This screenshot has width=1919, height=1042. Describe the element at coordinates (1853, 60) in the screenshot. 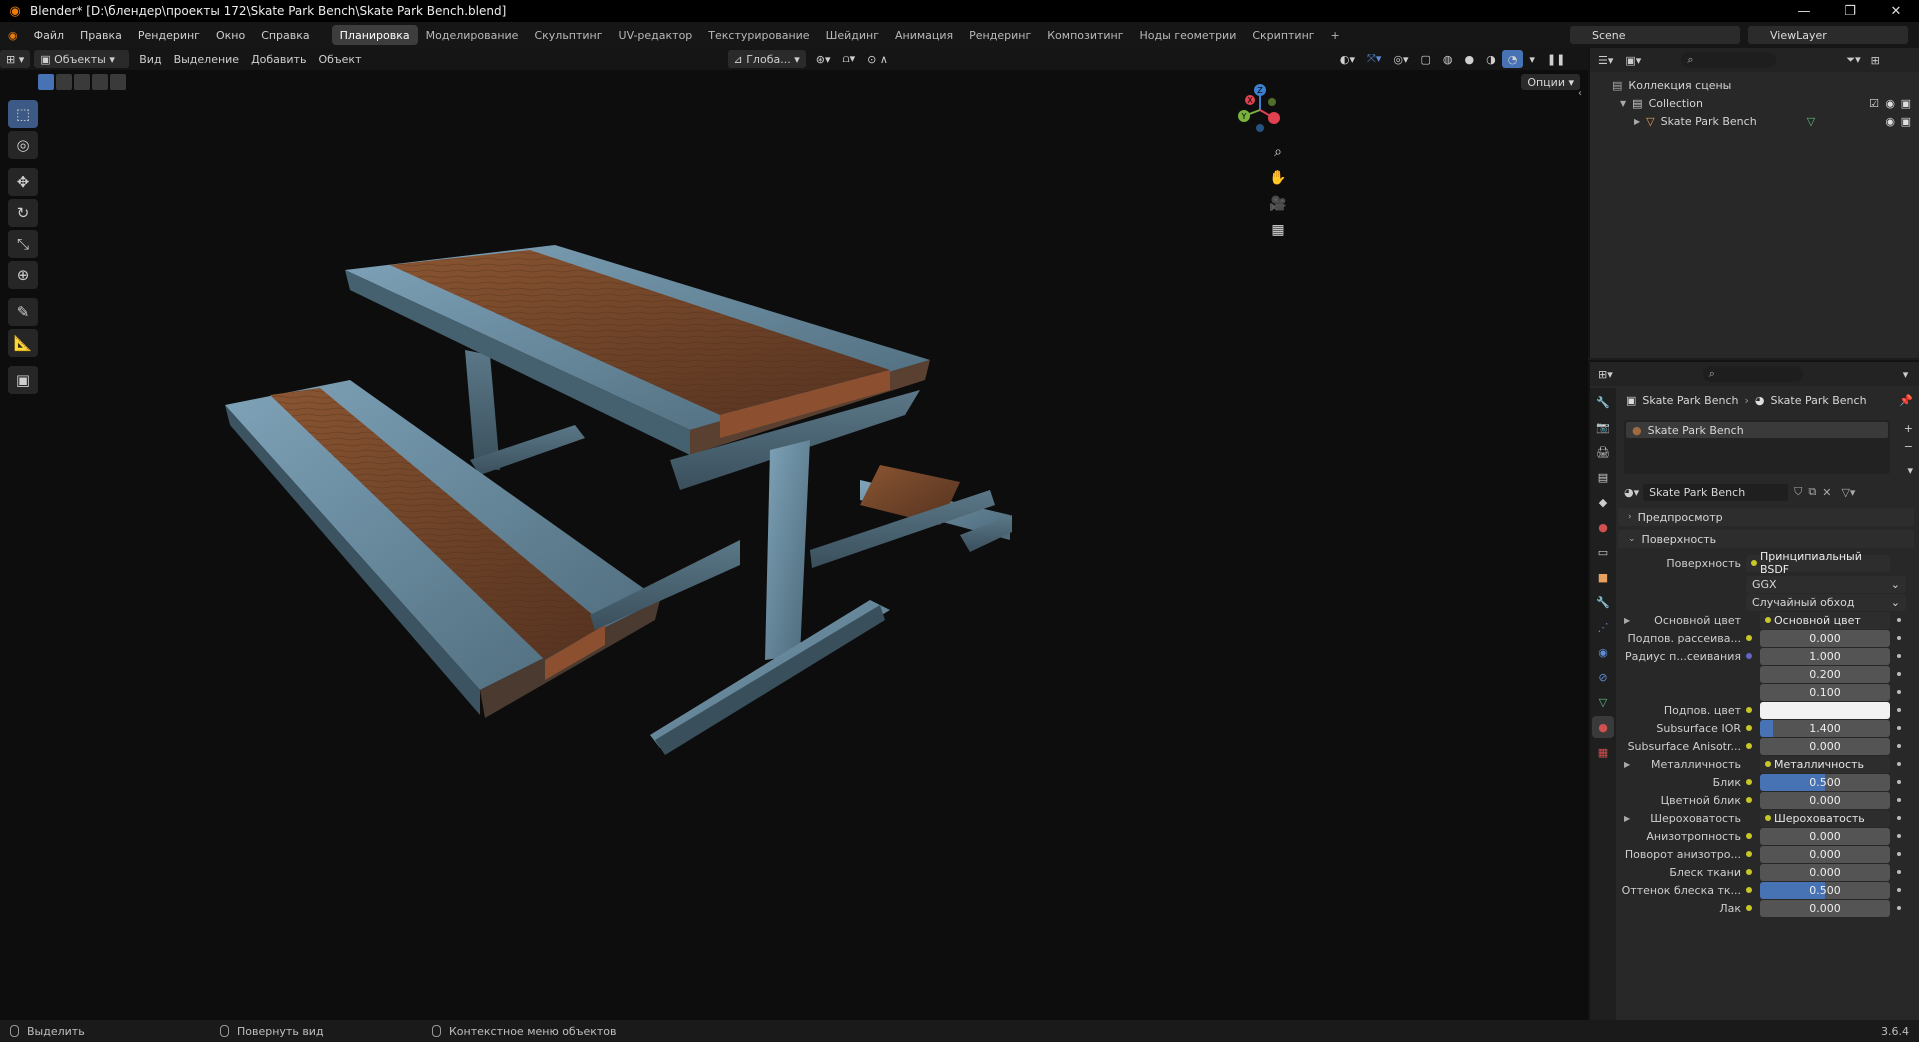

I see `filter-icon: ⏷▾` at that location.